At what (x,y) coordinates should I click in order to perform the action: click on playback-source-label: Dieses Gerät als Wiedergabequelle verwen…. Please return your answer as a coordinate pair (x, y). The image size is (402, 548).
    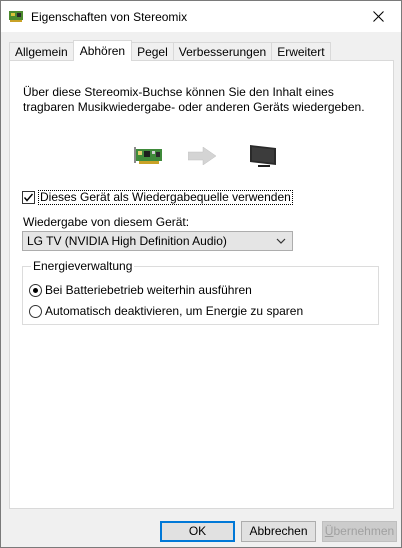
    Looking at the image, I should click on (165, 197).